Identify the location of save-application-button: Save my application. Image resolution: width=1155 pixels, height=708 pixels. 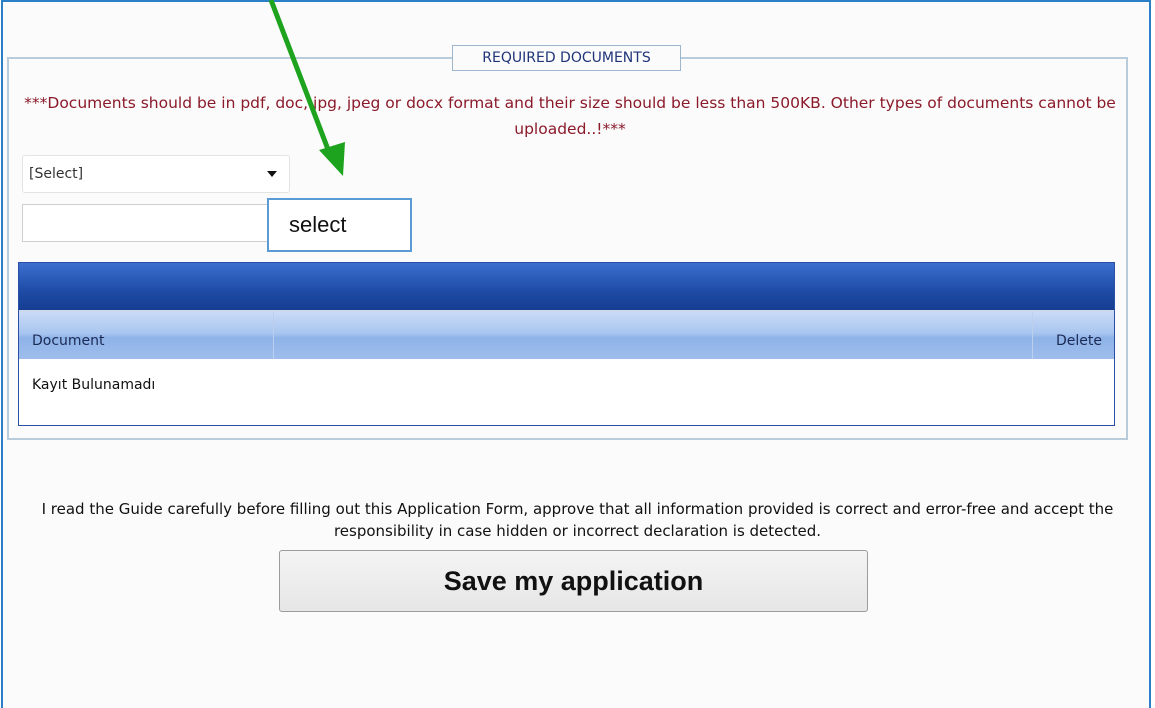
(573, 581).